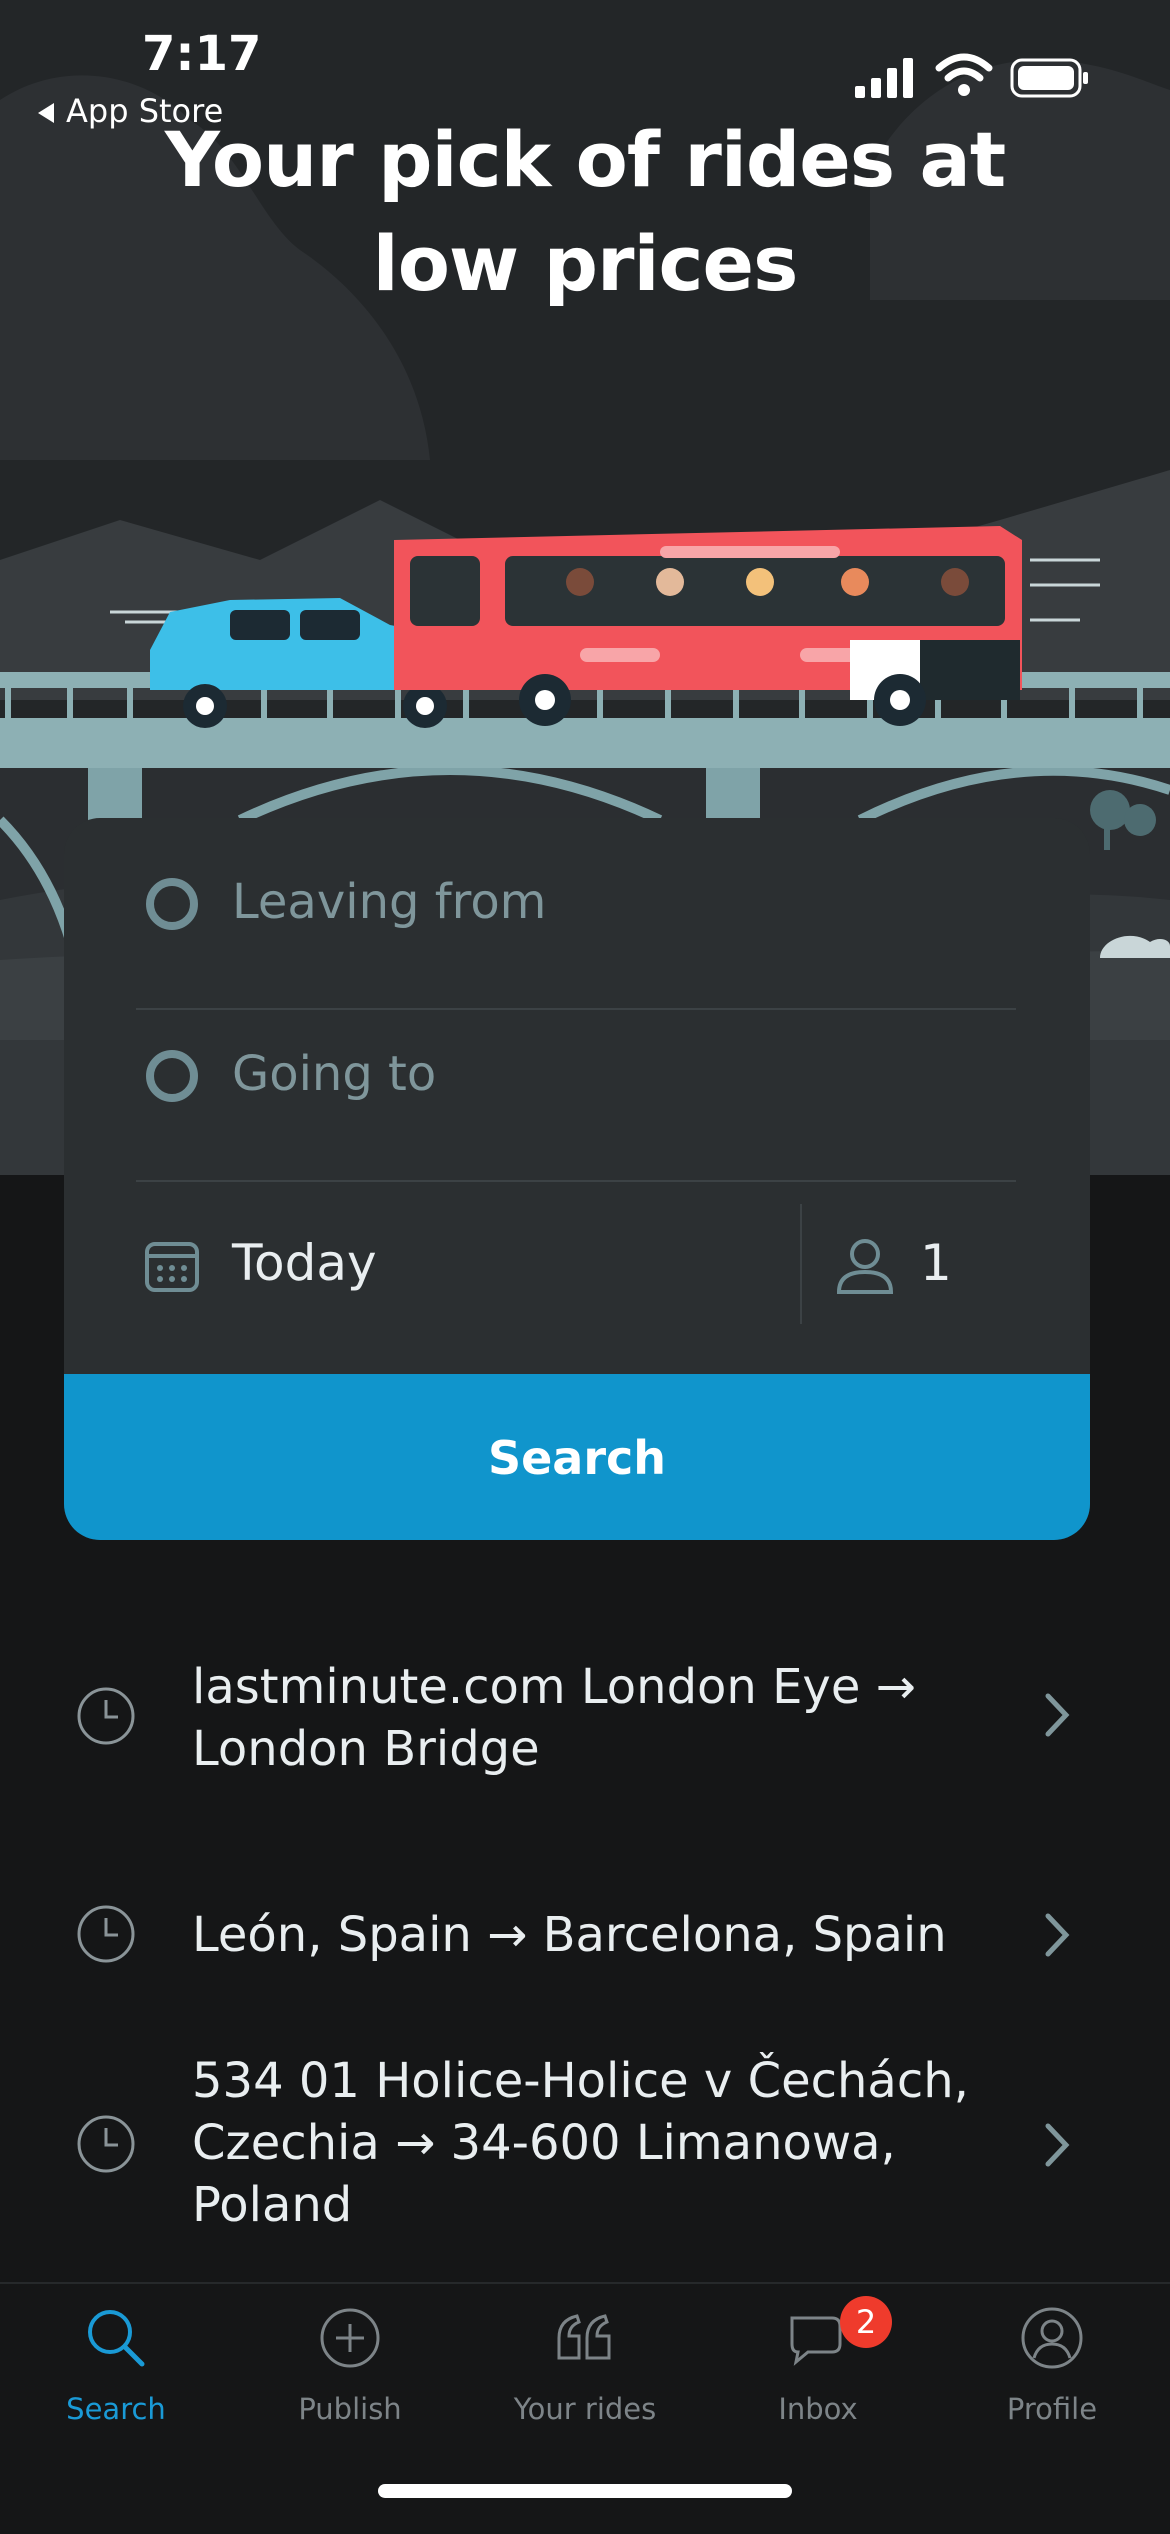 This screenshot has width=1170, height=2534. What do you see at coordinates (964, 74) in the screenshot?
I see `wifi-icon` at bounding box center [964, 74].